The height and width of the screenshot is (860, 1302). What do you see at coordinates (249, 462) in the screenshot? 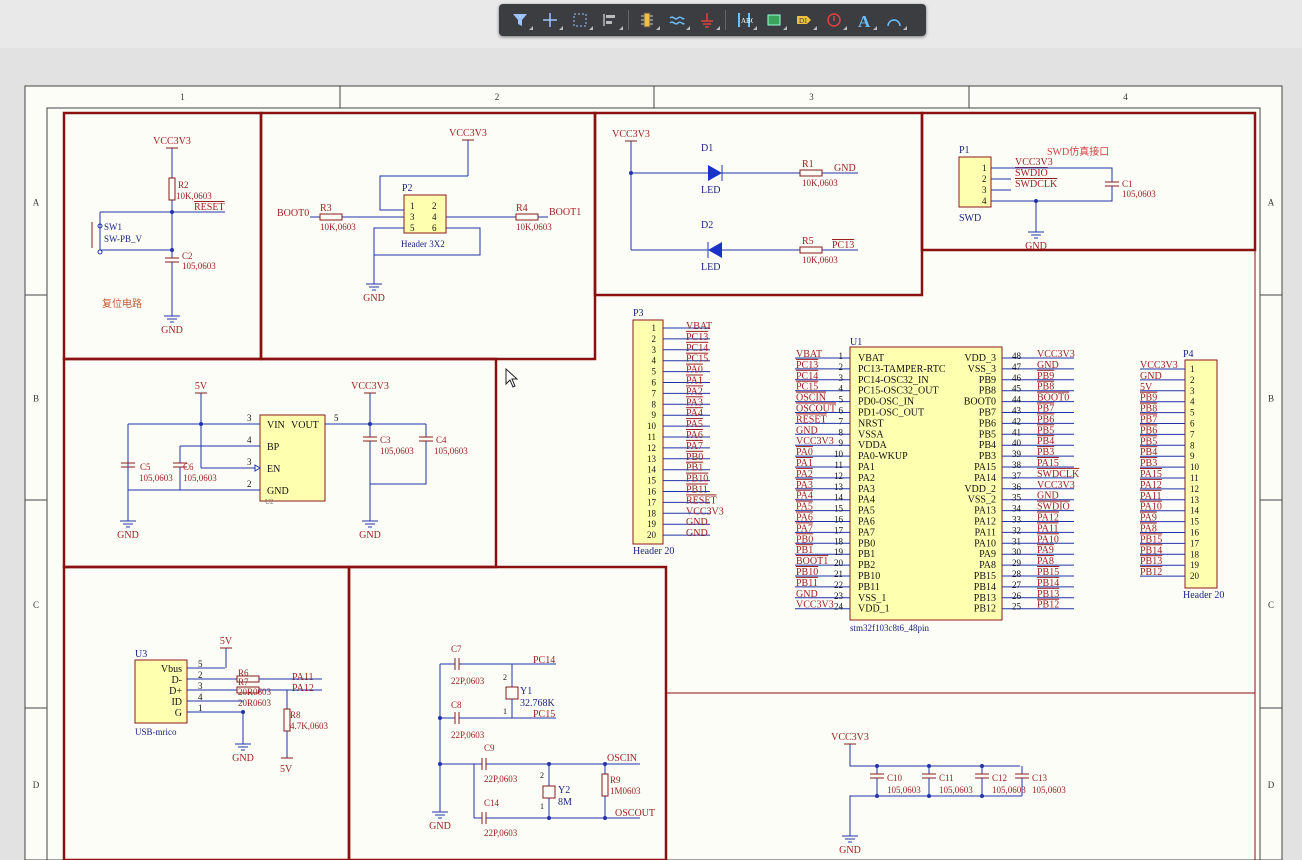
I see `label: 3` at bounding box center [249, 462].